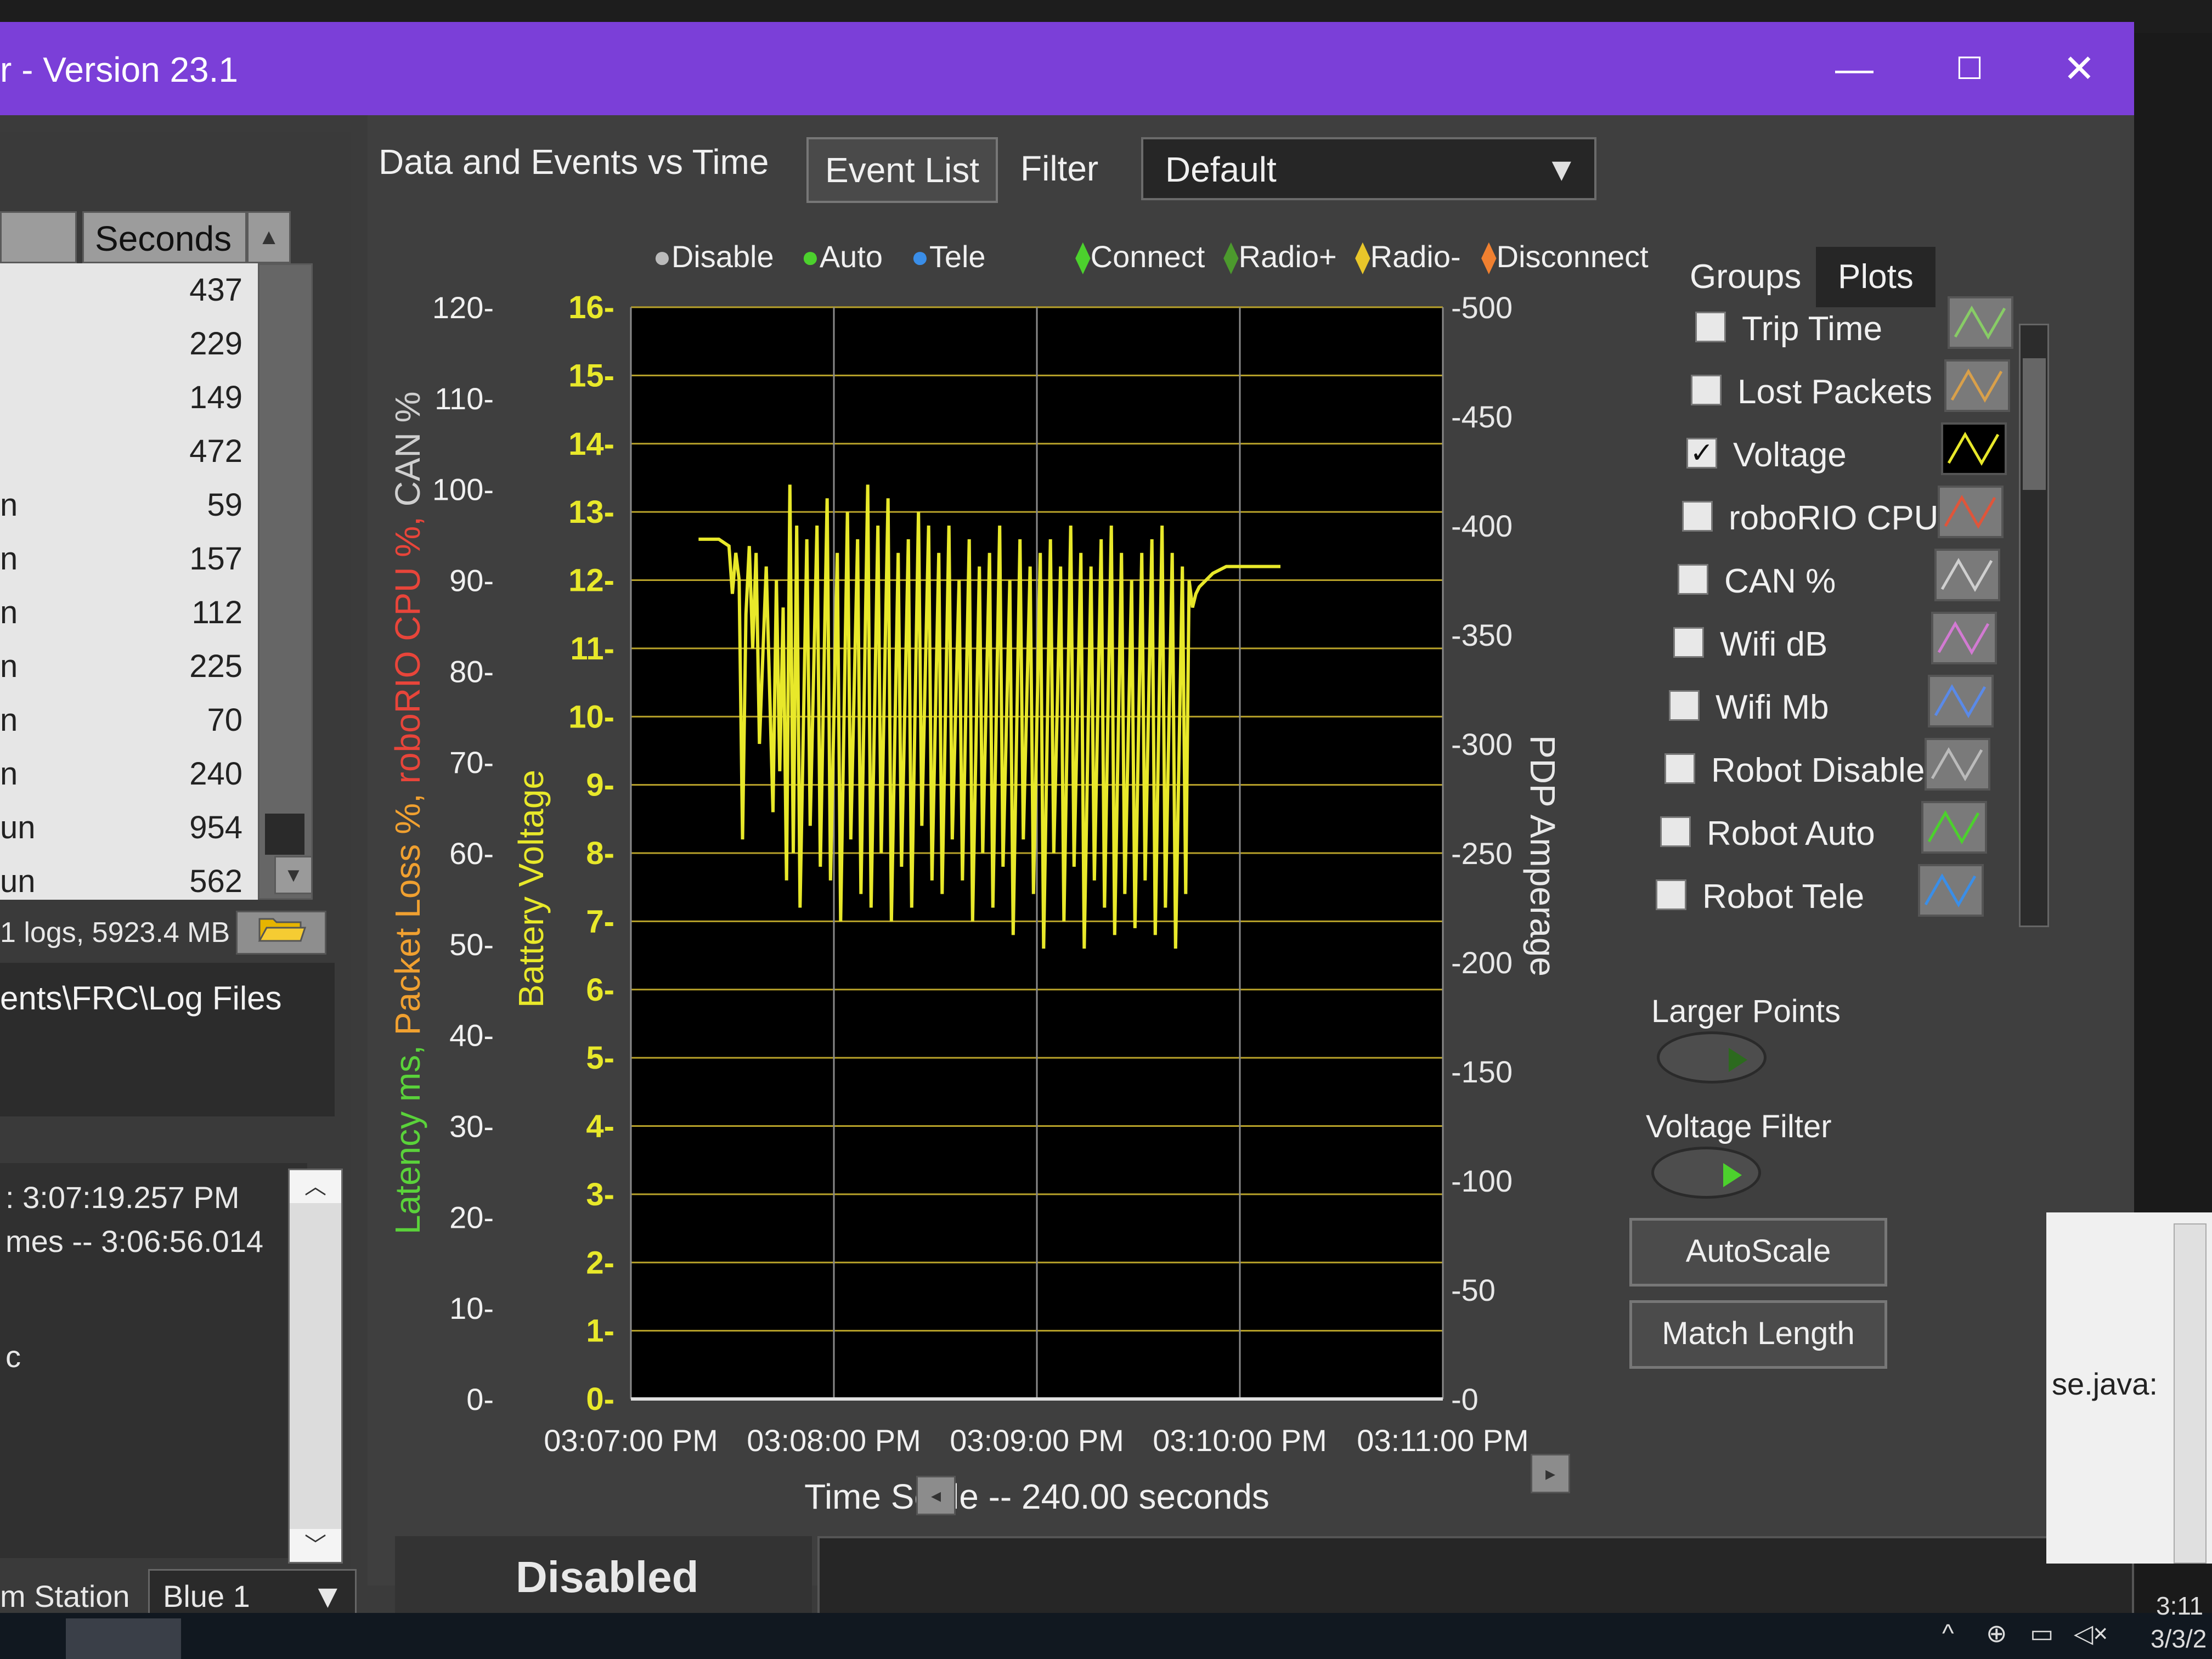 The height and width of the screenshot is (1659, 2212). Describe the element at coordinates (281, 933) in the screenshot. I see `folder-open-icon` at that location.